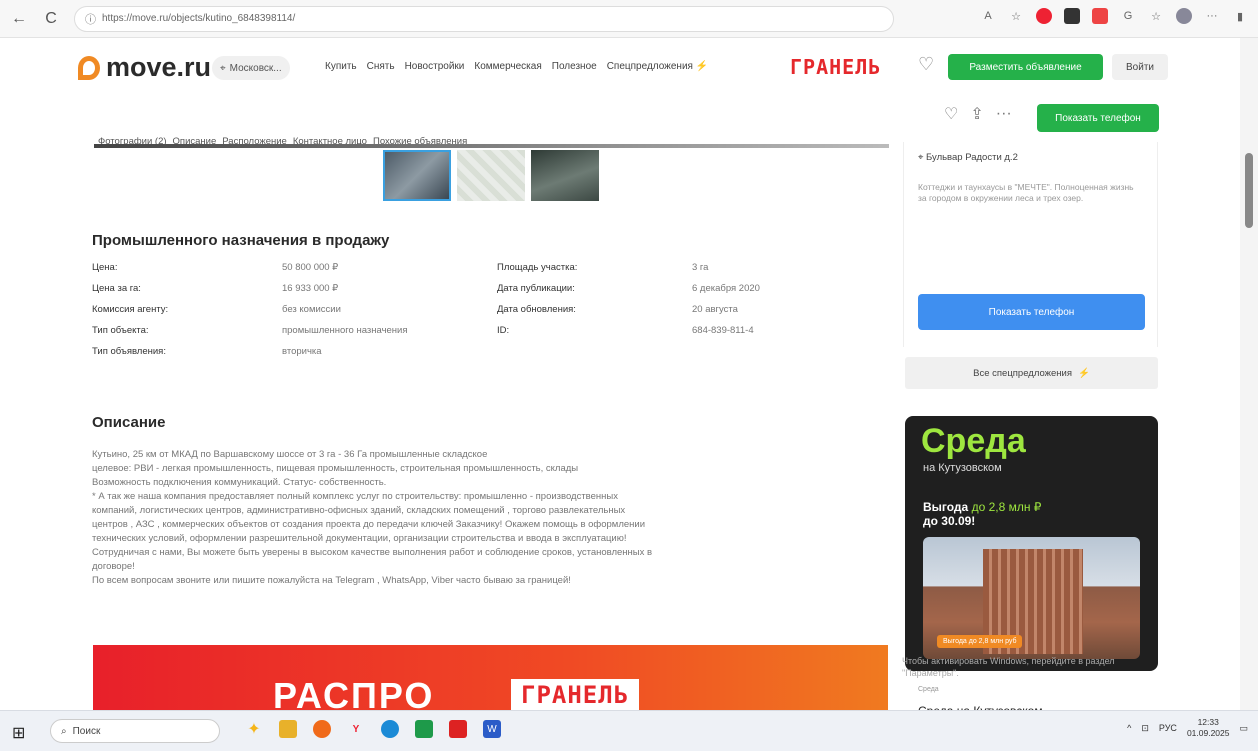 This screenshot has height=751, width=1258. I want to click on updated-value: 20 августа, so click(715, 309).